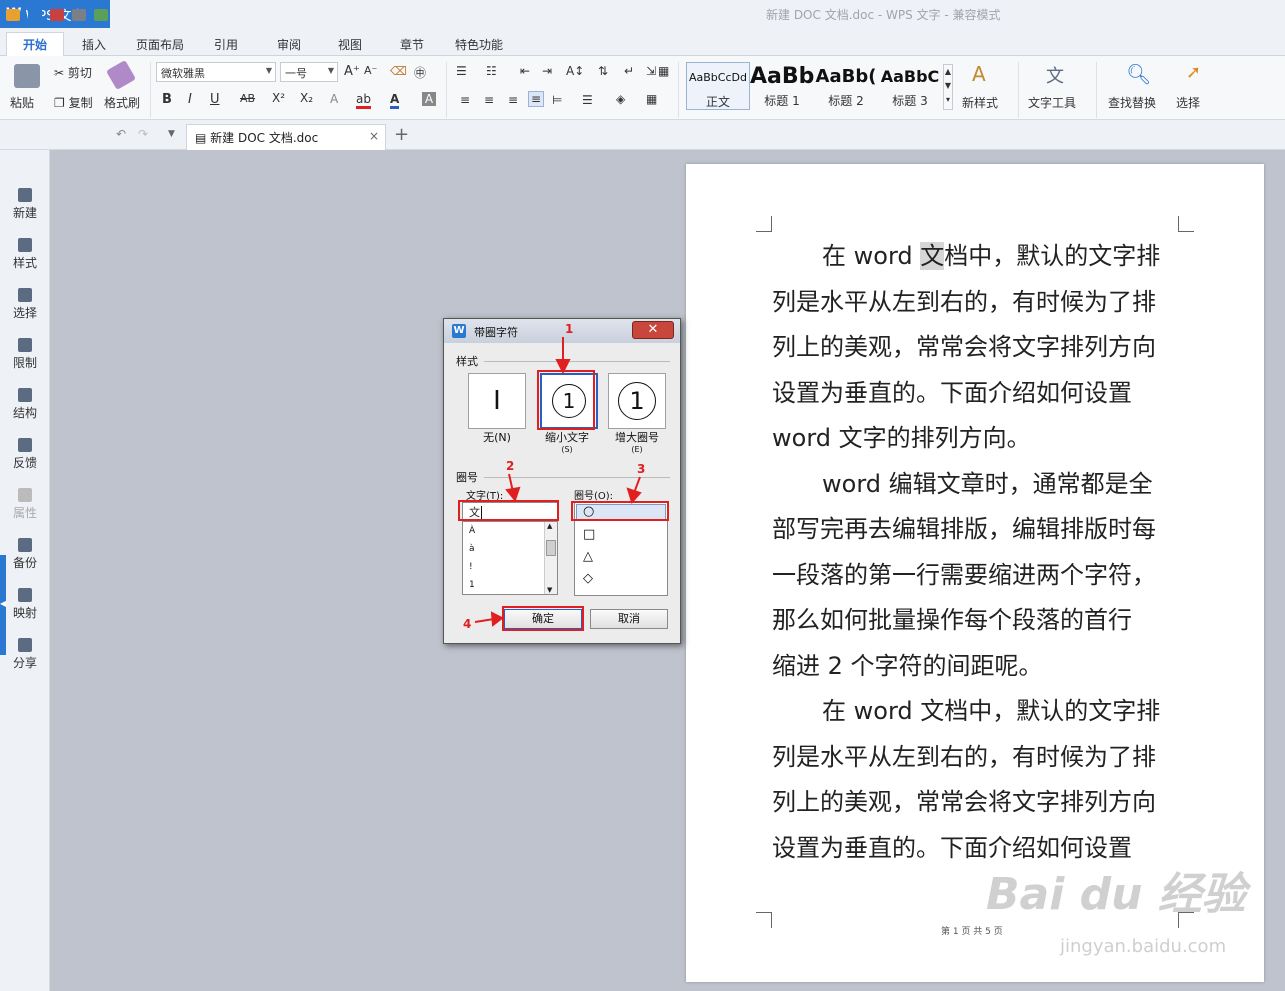 Image resolution: width=1285 pixels, height=991 pixels. What do you see at coordinates (558, 482) in the screenshot?
I see `annotation-arrows` at bounding box center [558, 482].